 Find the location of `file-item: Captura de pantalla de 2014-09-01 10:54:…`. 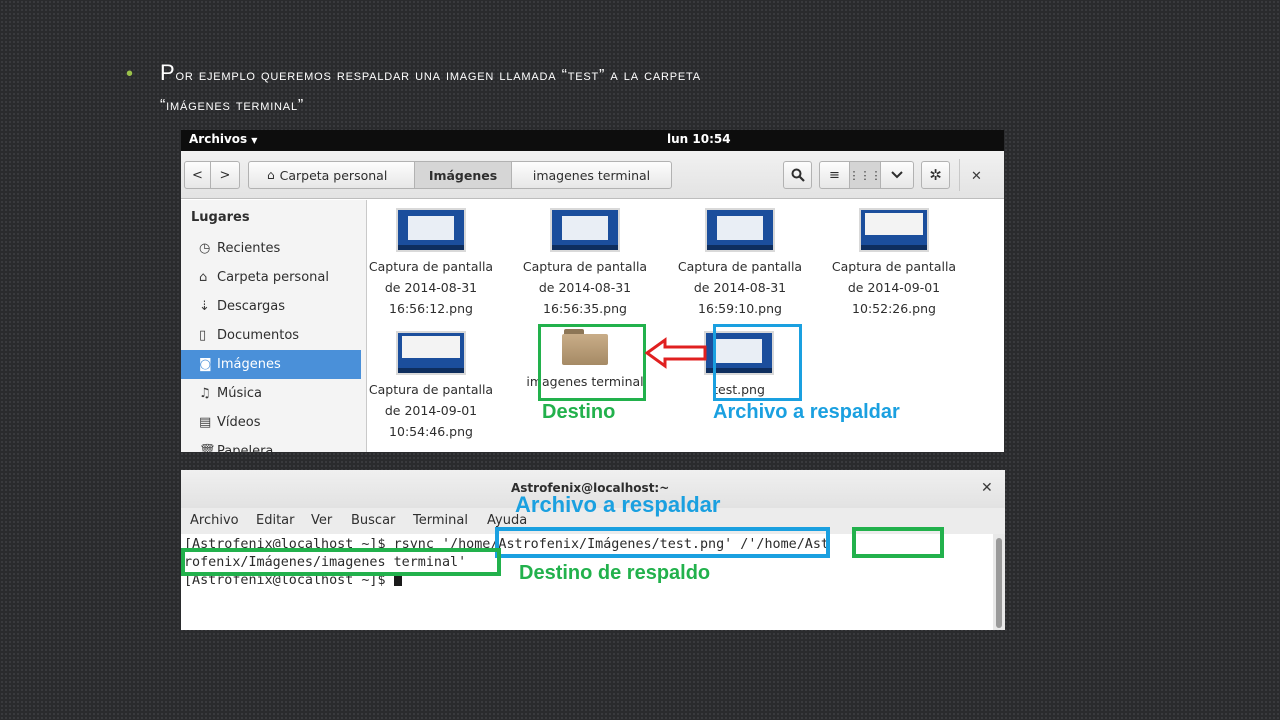

file-item: Captura de pantalla de 2014-09-01 10:54:… is located at coordinates (431, 386).